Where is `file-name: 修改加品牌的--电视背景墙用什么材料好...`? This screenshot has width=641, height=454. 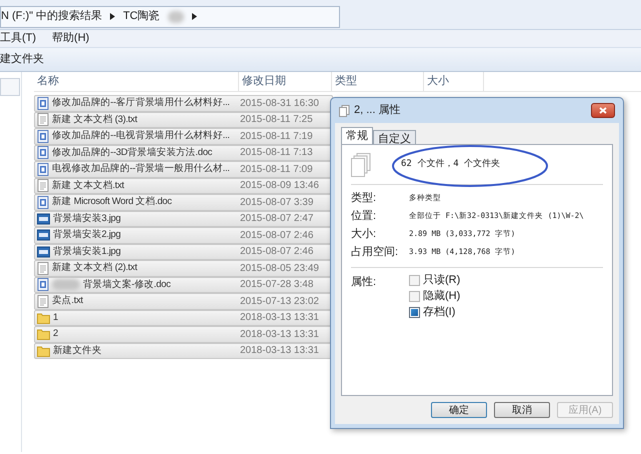
file-name: 修改加品牌的--电视背景墙用什么材料好... is located at coordinates (141, 136).